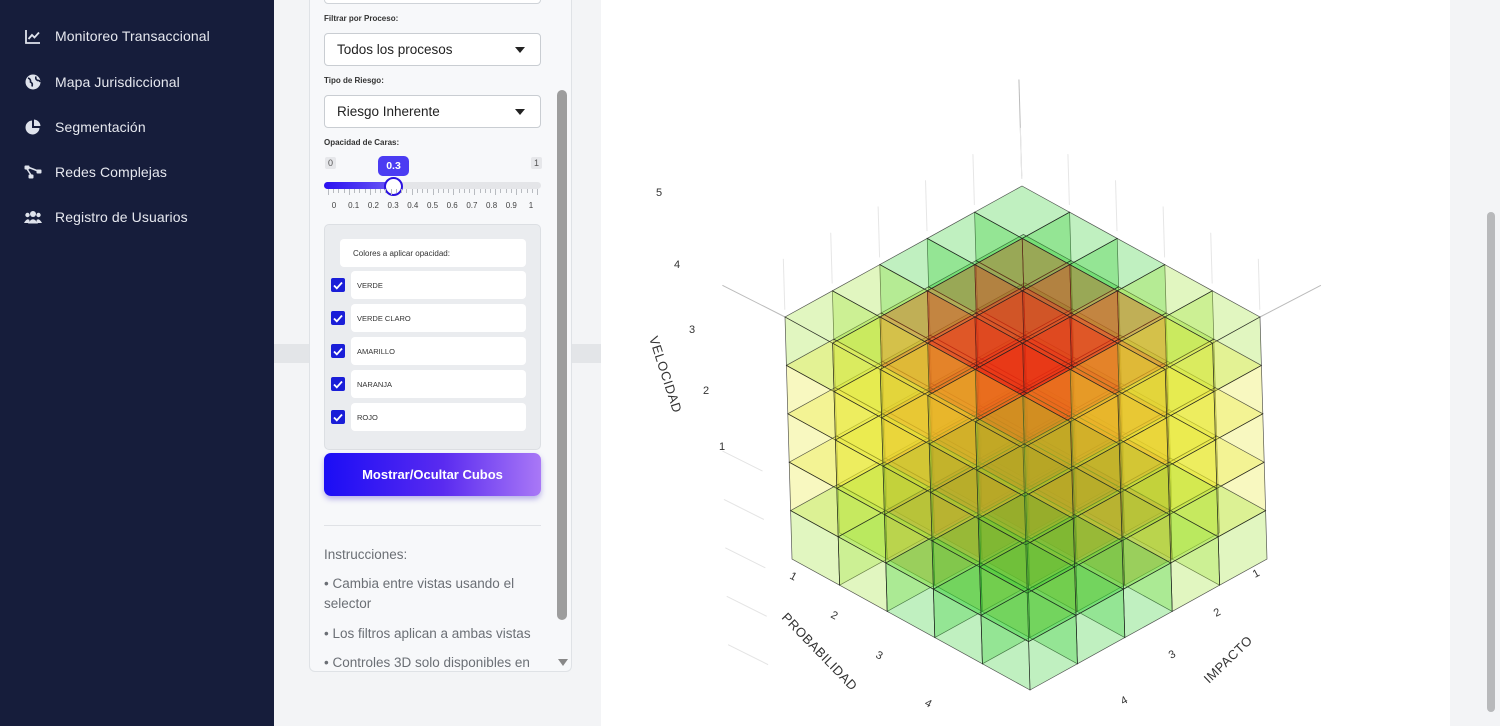  What do you see at coordinates (427, 633) in the screenshot?
I see `instruction-line: • Los filtros aplican a ambas vistas` at bounding box center [427, 633].